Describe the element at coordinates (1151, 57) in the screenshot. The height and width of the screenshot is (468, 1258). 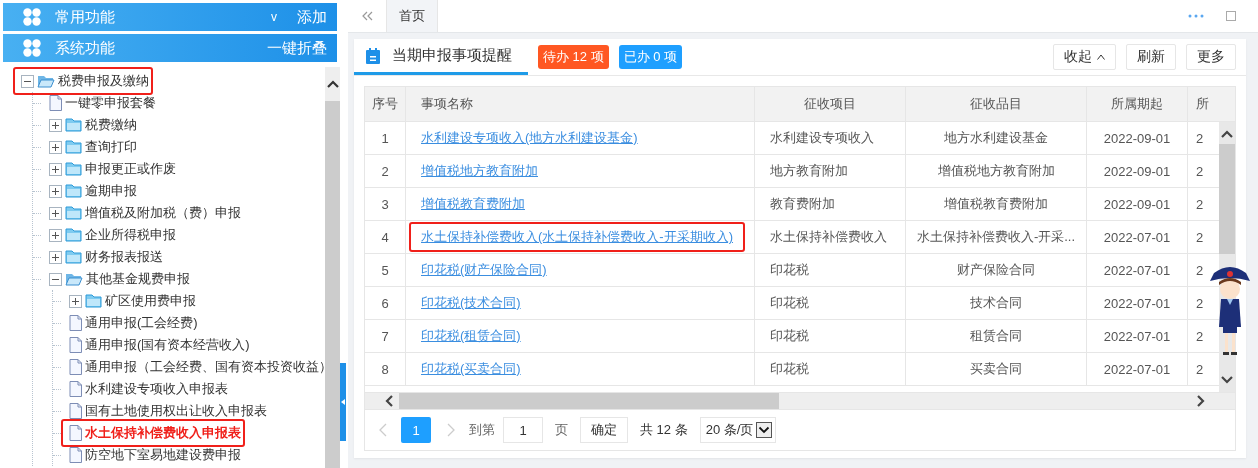
I see `toolbar-button: 刷新` at that location.